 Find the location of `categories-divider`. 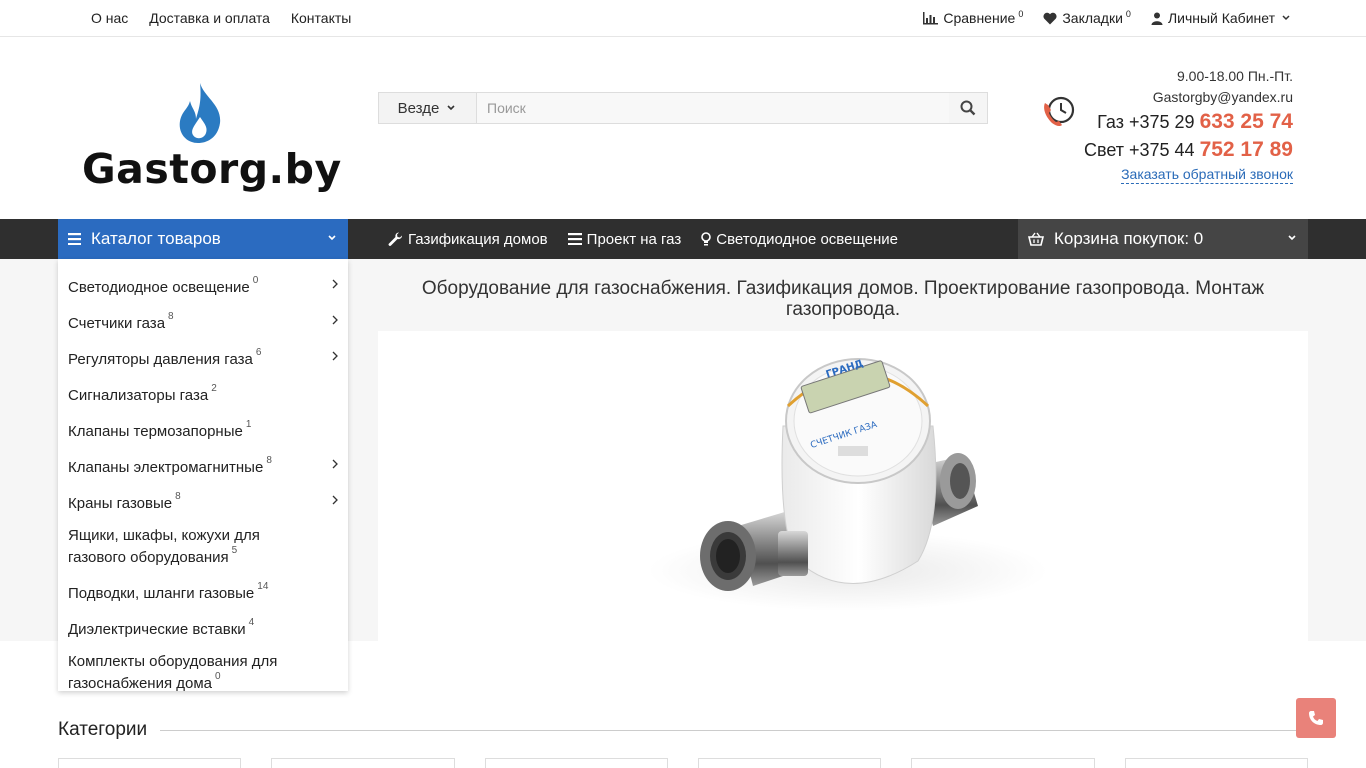

categories-divider is located at coordinates (734, 730).